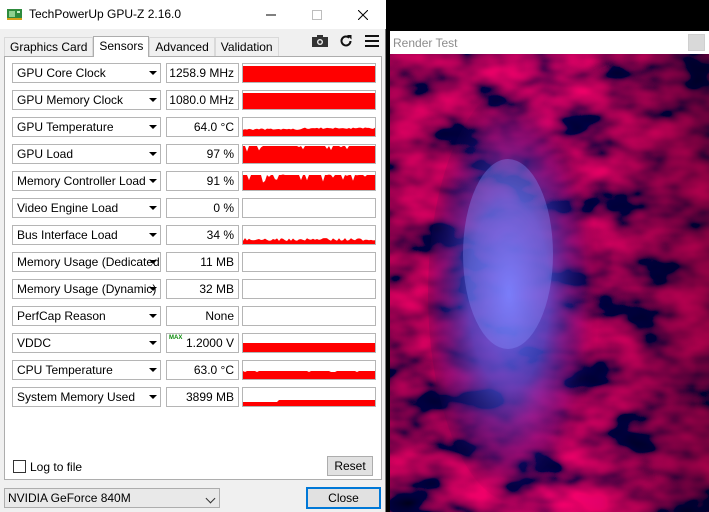 The height and width of the screenshot is (512, 709). I want to click on sensor-value: 34 %, so click(202, 235).